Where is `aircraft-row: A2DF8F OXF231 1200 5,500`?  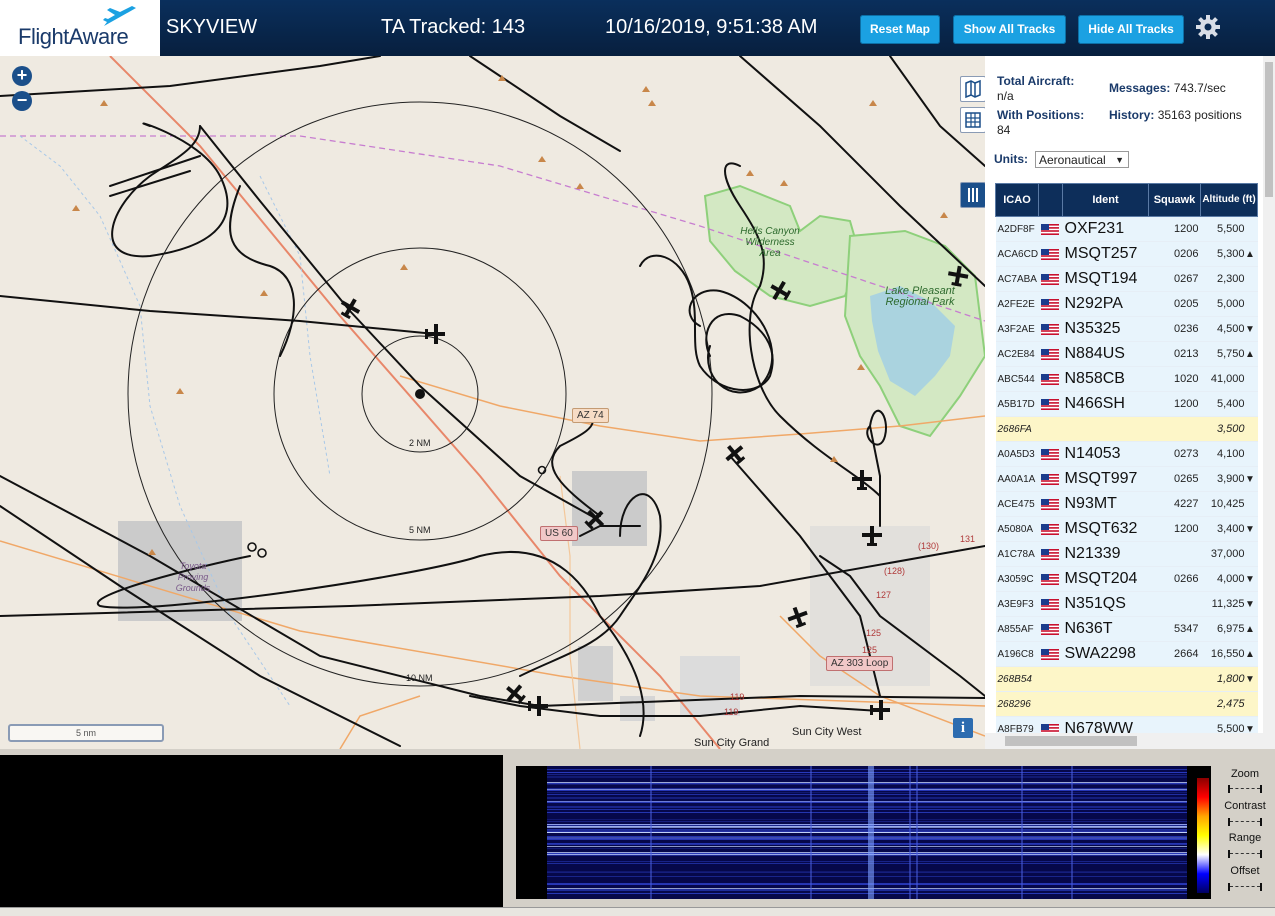
aircraft-row: A2DF8F OXF231 1200 5,500 is located at coordinates (1126, 229).